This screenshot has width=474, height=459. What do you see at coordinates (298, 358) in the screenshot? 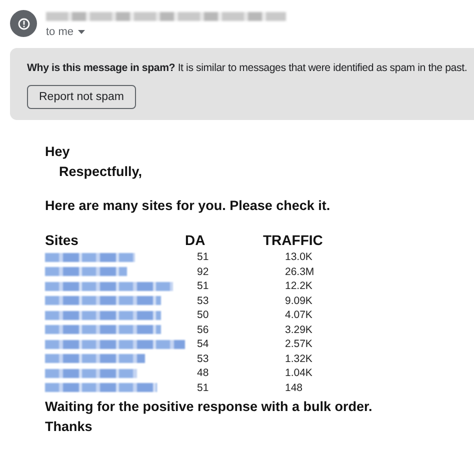
I see `traffic-cell: 1.32K` at bounding box center [298, 358].